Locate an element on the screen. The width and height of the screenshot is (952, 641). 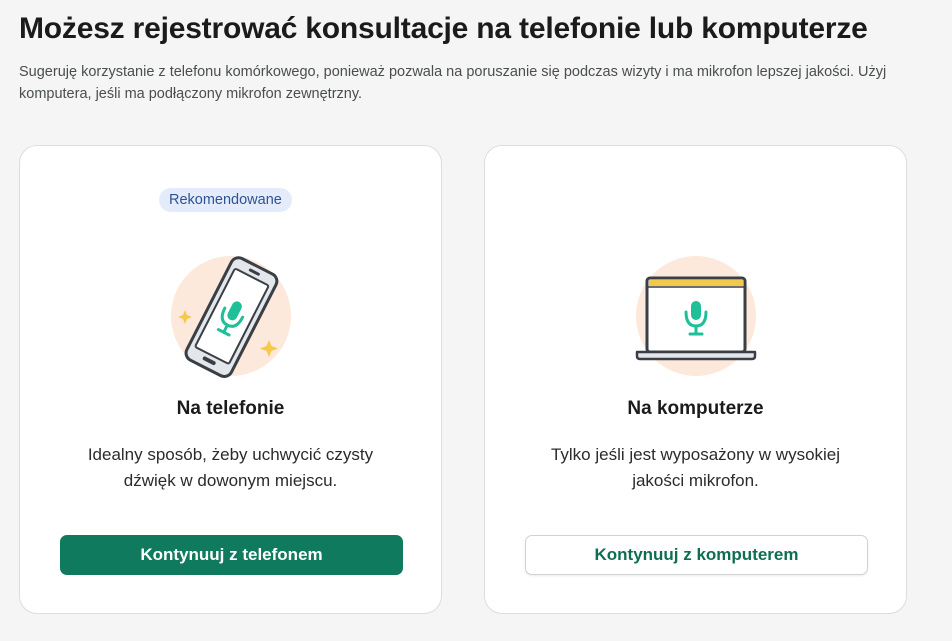
continue-with-computer-button: Kontynuuj z komputerem is located at coordinates (696, 555).